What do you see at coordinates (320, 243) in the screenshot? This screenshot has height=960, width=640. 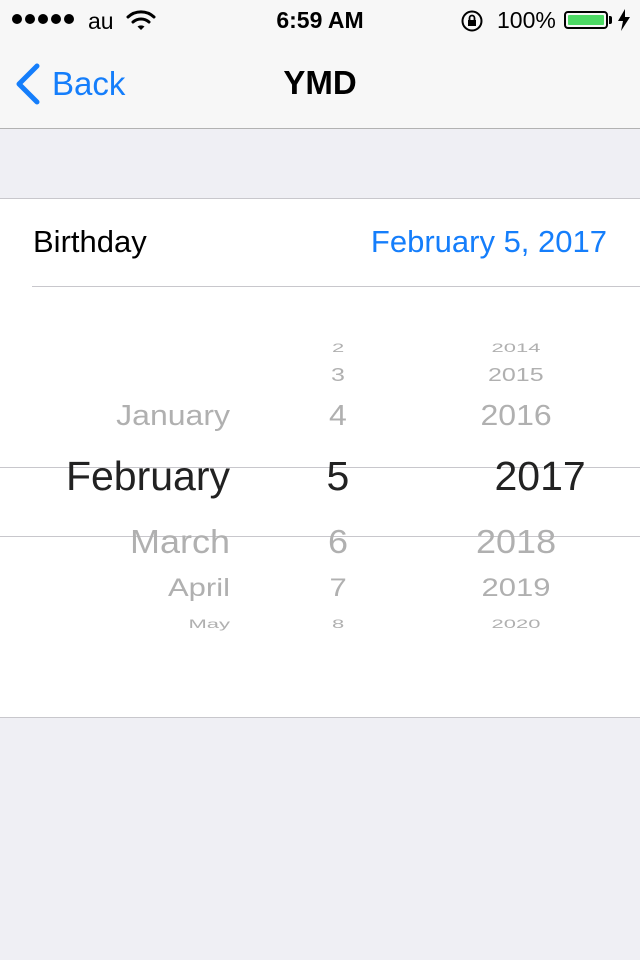 I see `birthday-cell: Birthday February 5, 2017` at bounding box center [320, 243].